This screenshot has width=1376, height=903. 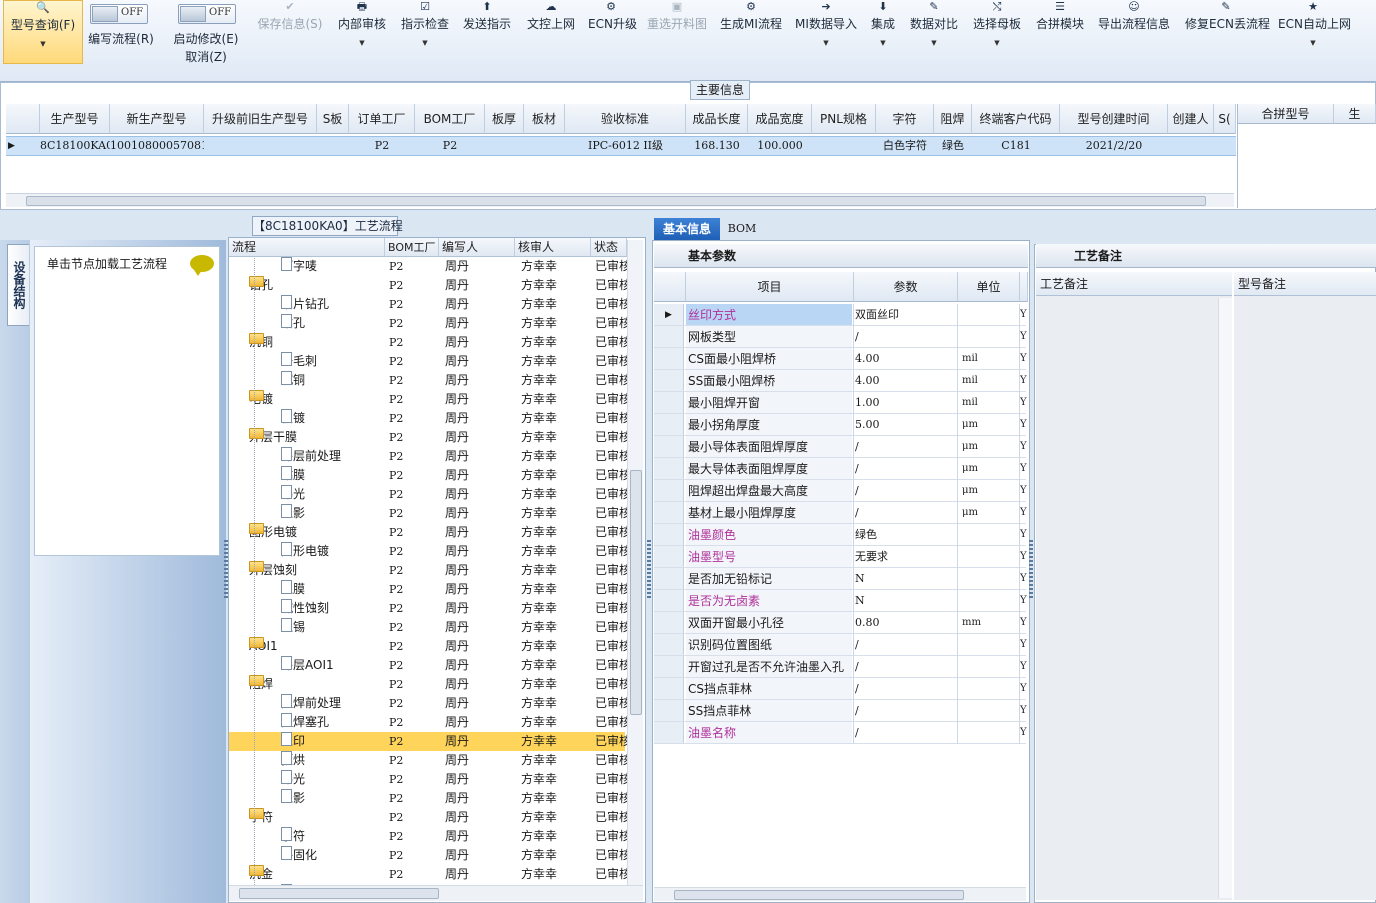 I want to click on param-row: 油墨名称 / Y, so click(x=840, y=733).